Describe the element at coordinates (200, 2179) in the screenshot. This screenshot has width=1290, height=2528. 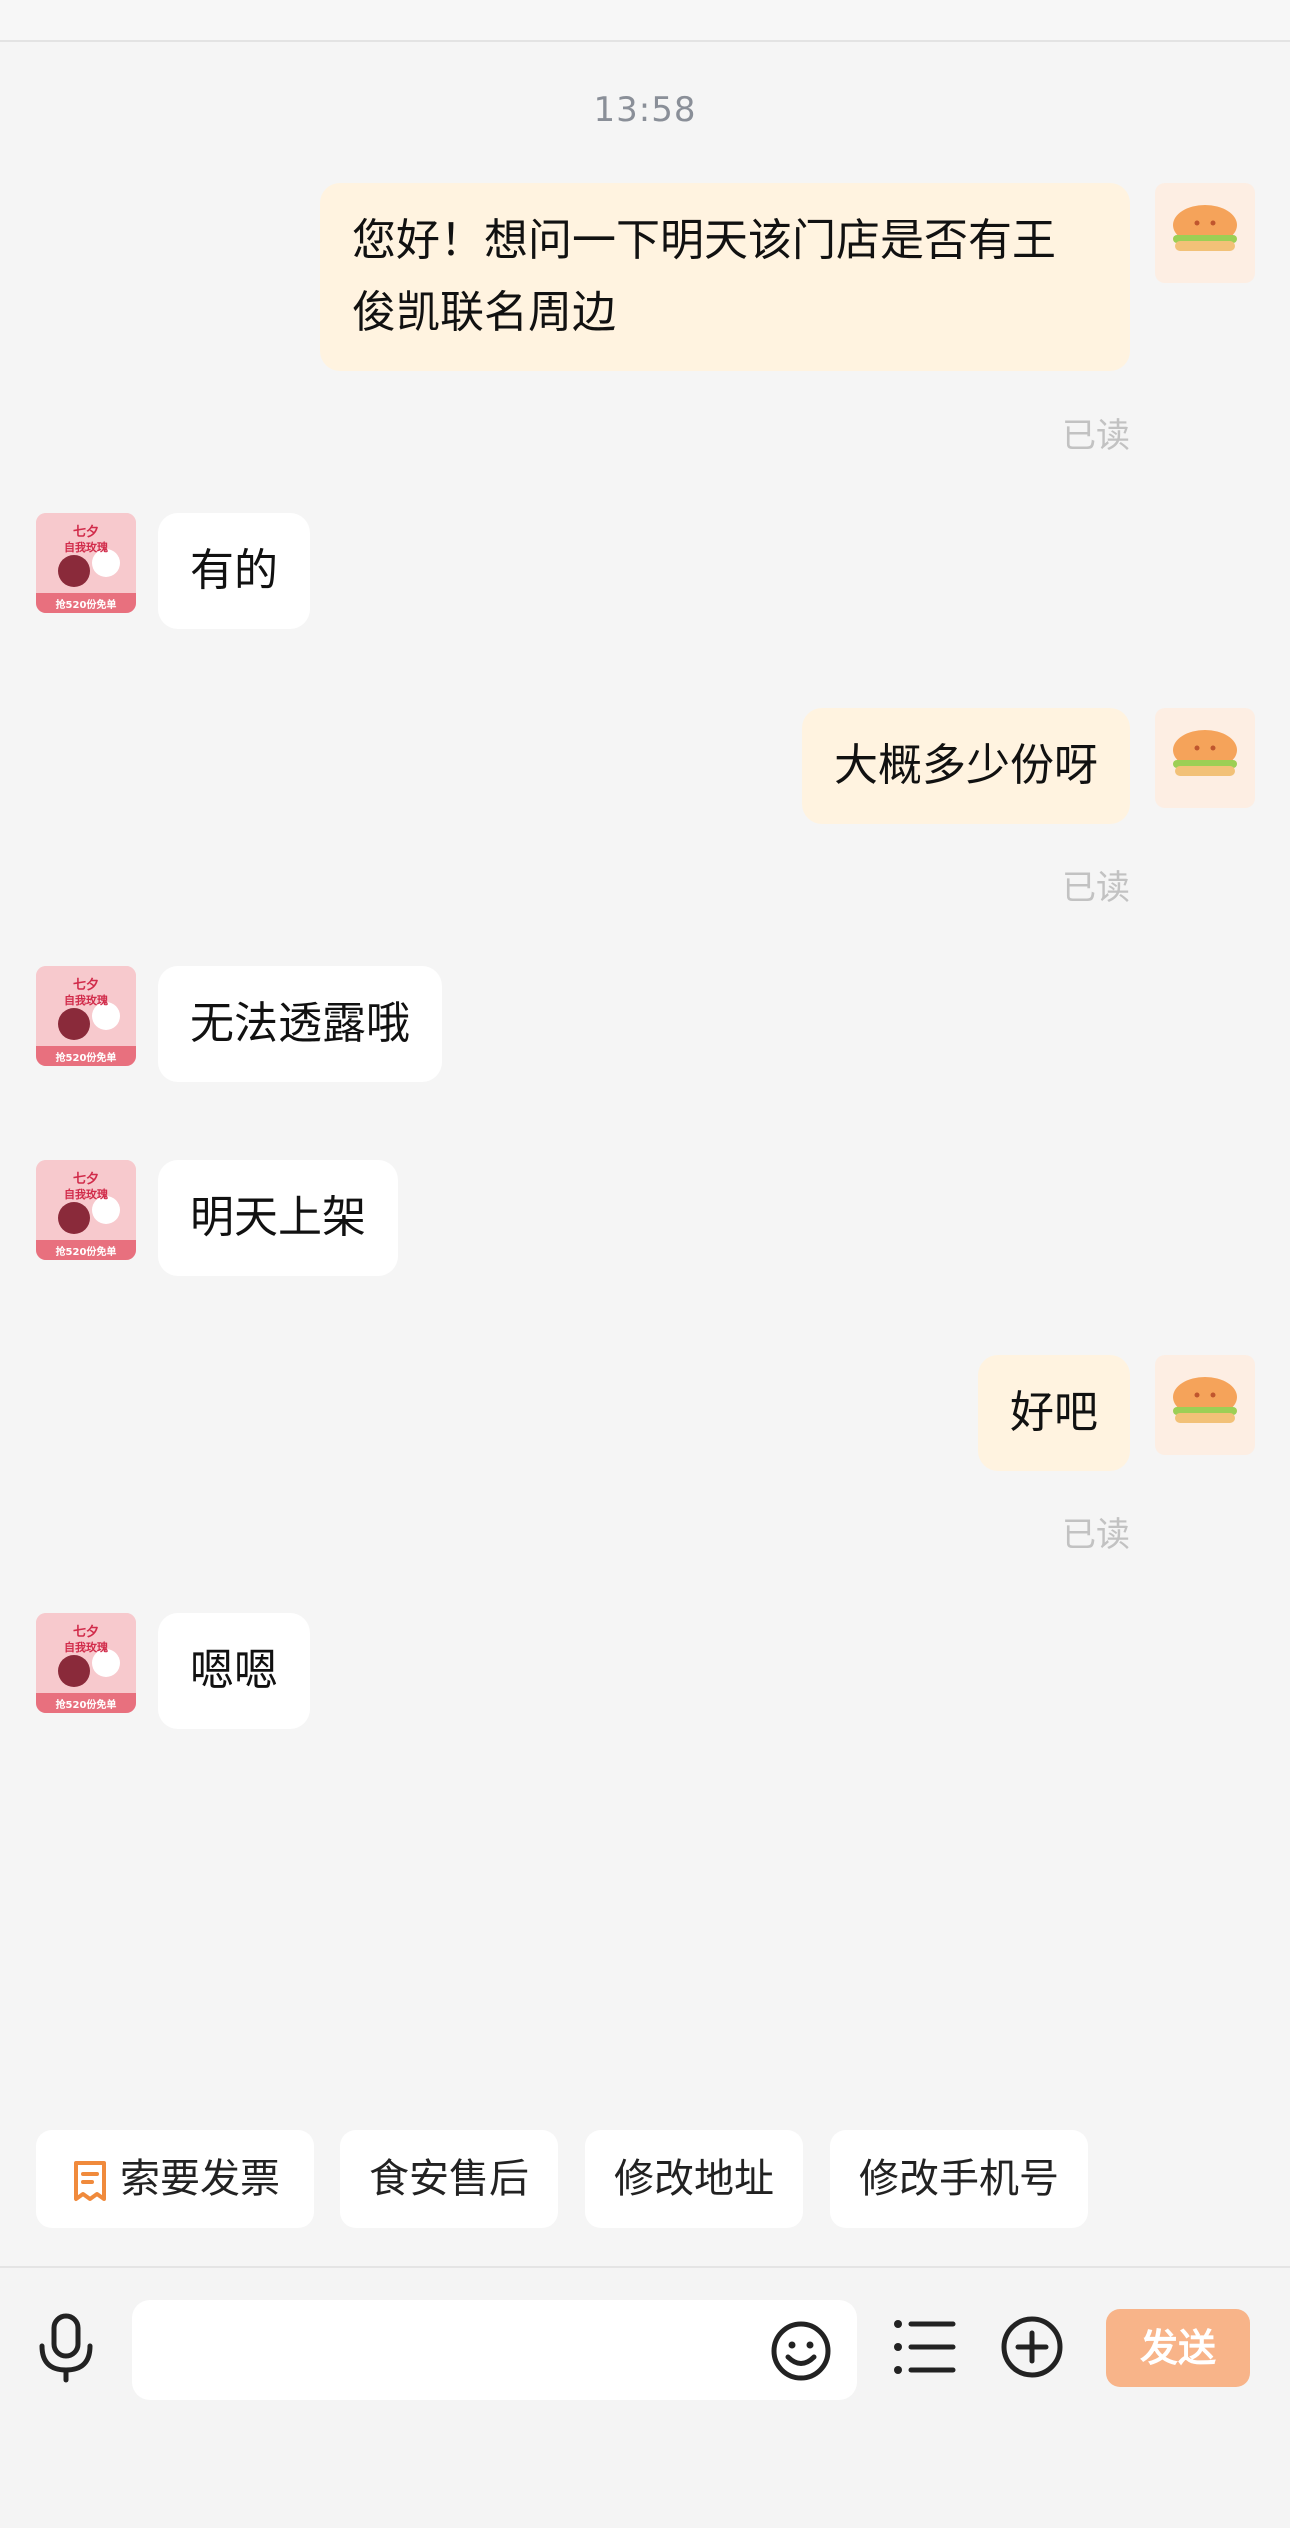
I see `quick-reply-label: 索要发票` at that location.